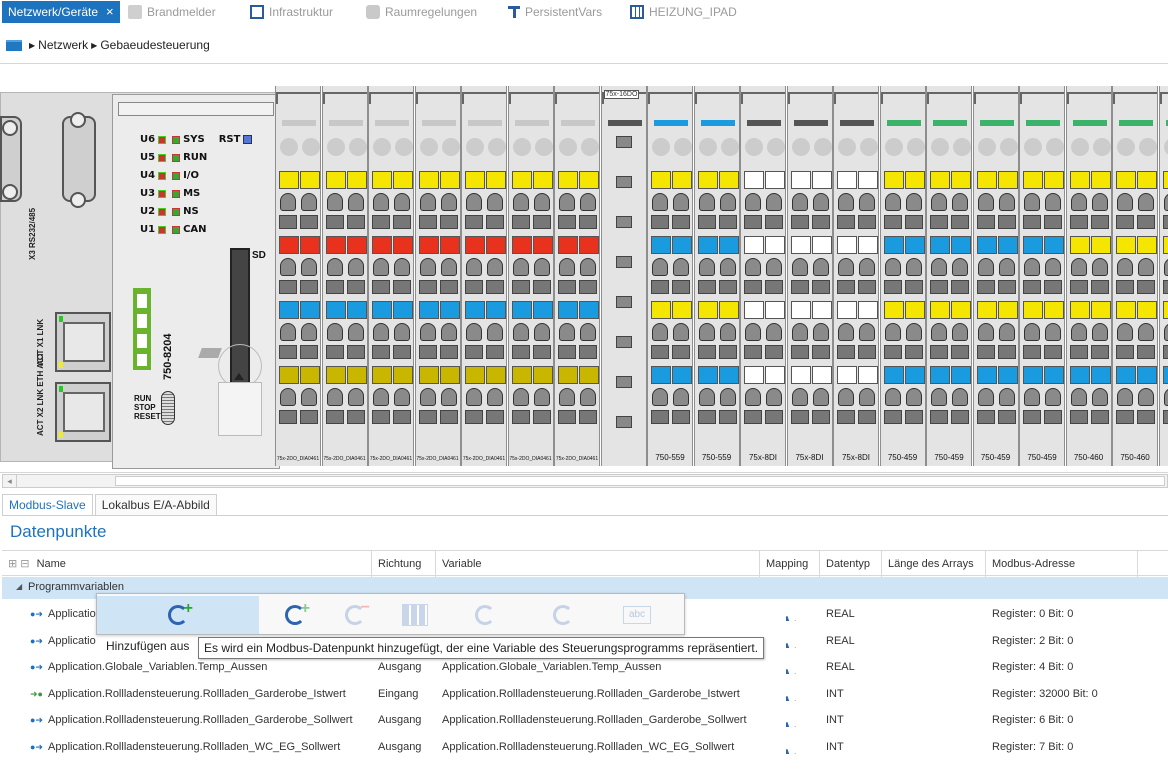  What do you see at coordinates (355, 615) in the screenshot?
I see `remove-datapoint-button: −` at bounding box center [355, 615].